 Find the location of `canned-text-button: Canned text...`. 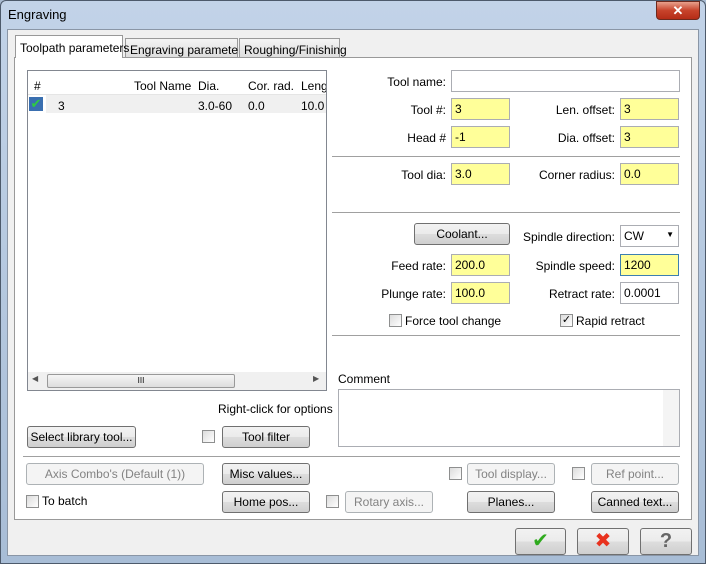

canned-text-button: Canned text... is located at coordinates (635, 502).